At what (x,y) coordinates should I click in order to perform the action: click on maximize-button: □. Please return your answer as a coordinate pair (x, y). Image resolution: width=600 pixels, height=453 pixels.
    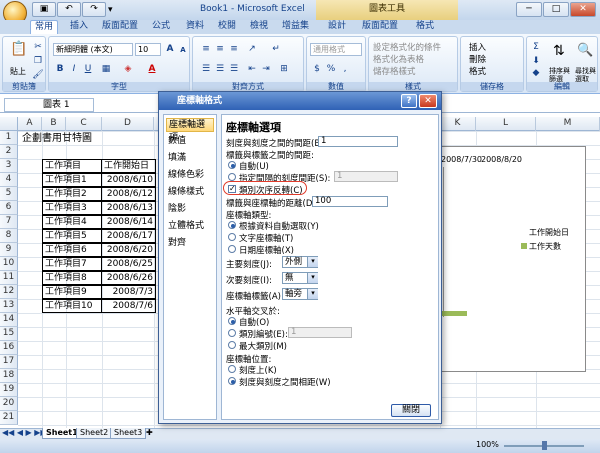
    Looking at the image, I should click on (556, 9).